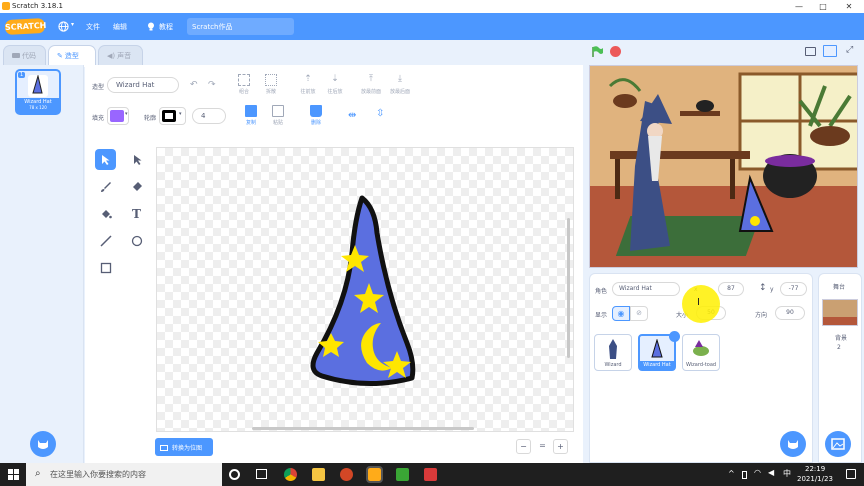  What do you see at coordinates (335, 90) in the screenshot?
I see `backward-button: ⇣ 往后放` at bounding box center [335, 90].